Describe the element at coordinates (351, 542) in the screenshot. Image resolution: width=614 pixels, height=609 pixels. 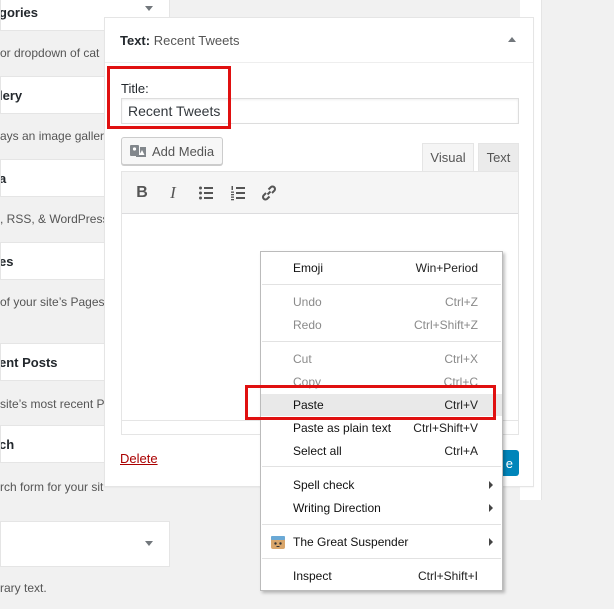
I see `menu-item-label: The Great Suspender` at that location.